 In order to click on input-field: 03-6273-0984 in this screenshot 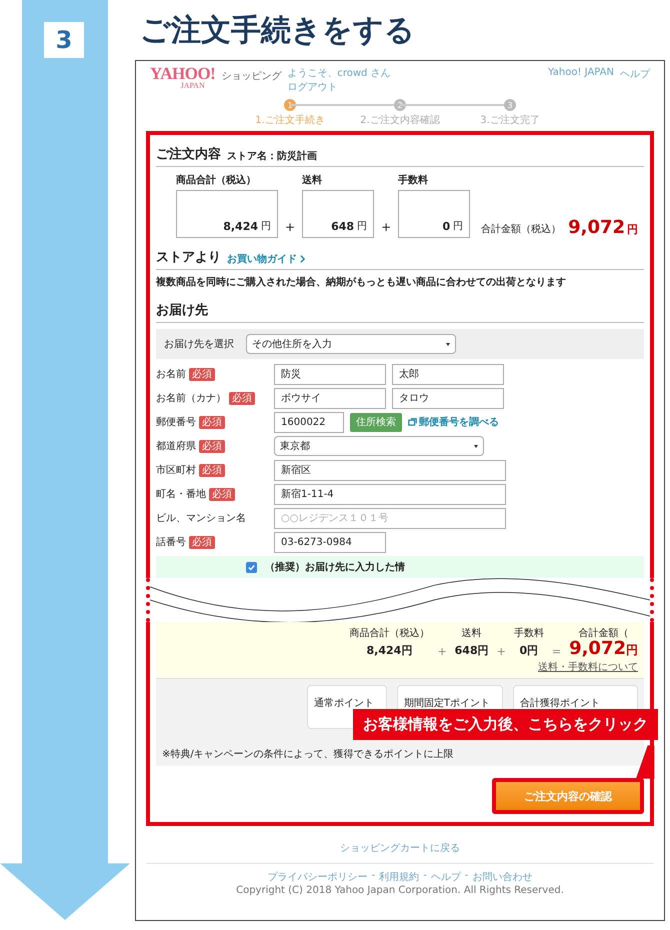, I will do `click(330, 542)`.